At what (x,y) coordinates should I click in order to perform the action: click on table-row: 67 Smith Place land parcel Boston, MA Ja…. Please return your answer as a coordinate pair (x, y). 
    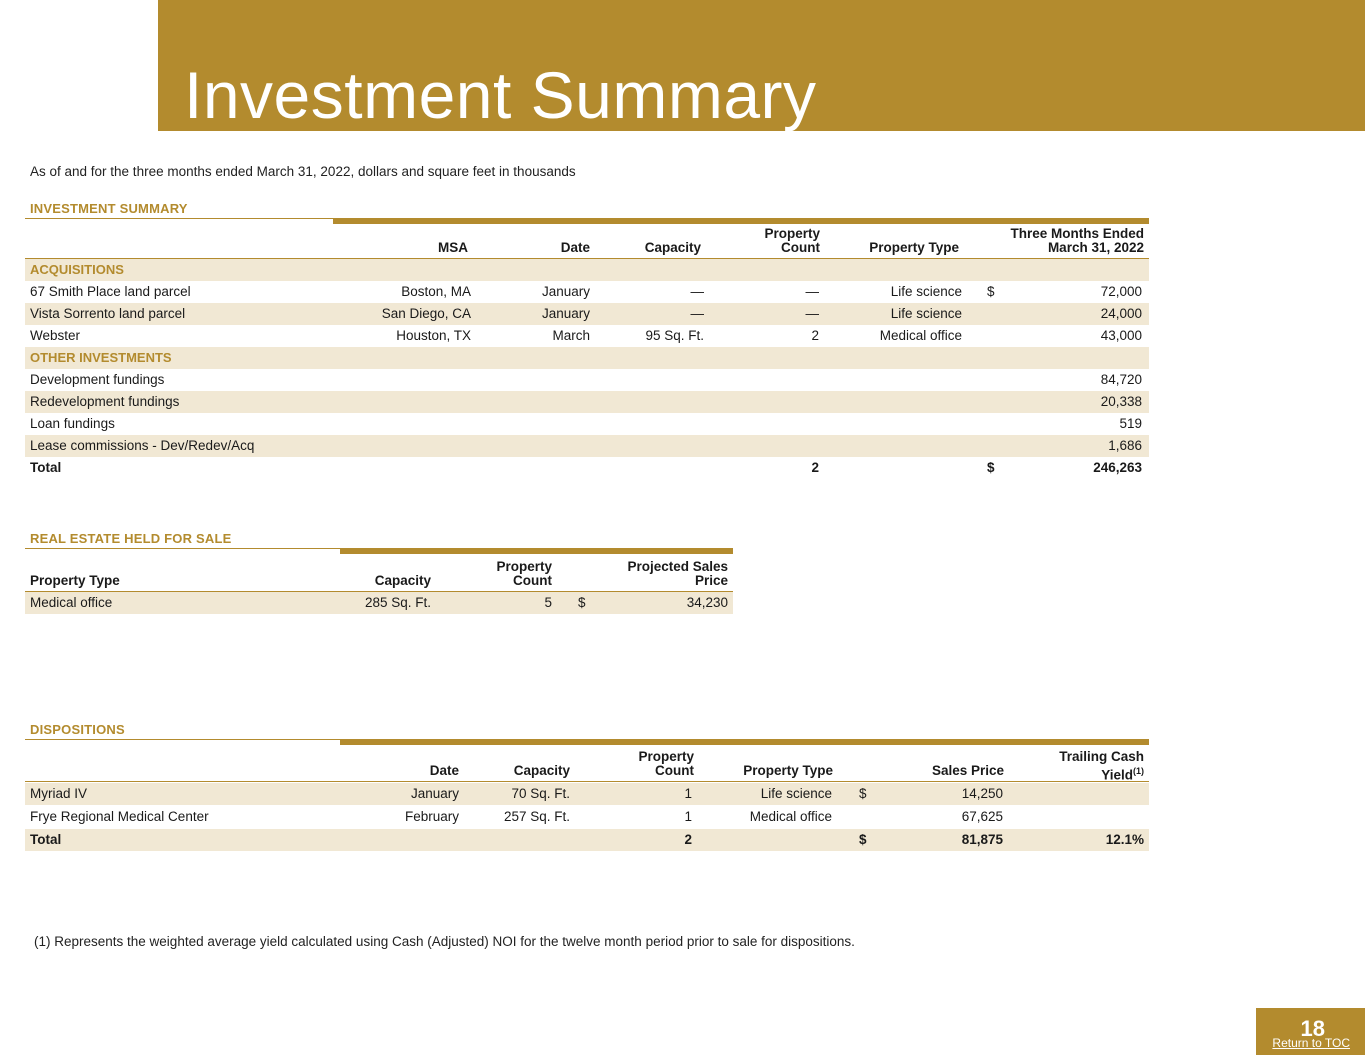
    Looking at the image, I should click on (587, 292).